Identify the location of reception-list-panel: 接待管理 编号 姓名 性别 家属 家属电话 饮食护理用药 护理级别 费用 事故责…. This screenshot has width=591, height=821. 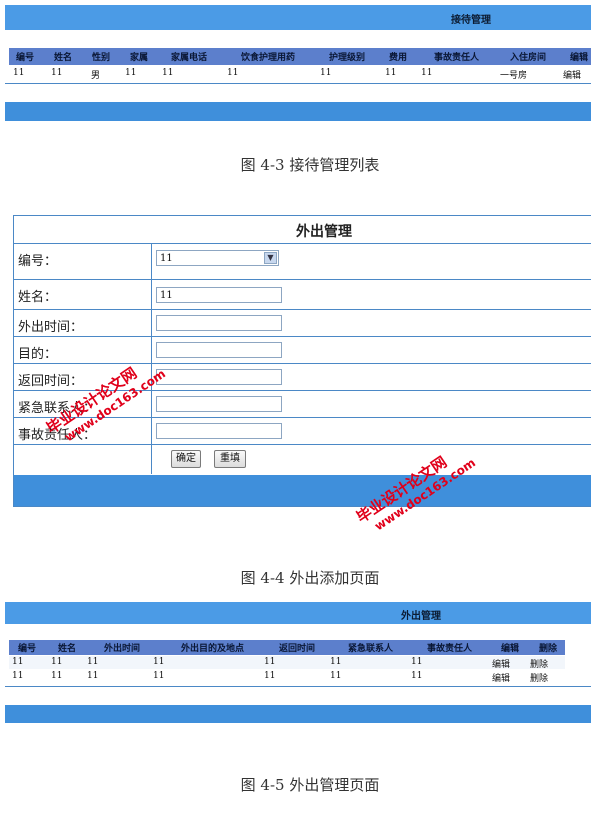
(298, 63).